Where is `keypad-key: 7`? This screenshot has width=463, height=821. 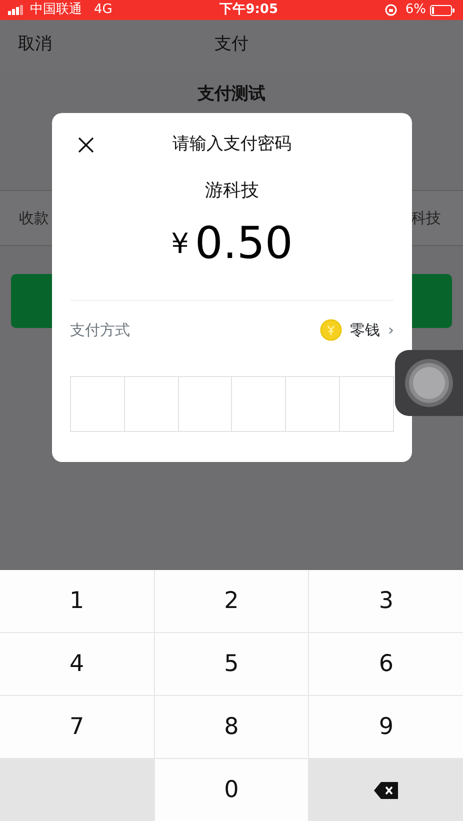 keypad-key: 7 is located at coordinates (77, 727).